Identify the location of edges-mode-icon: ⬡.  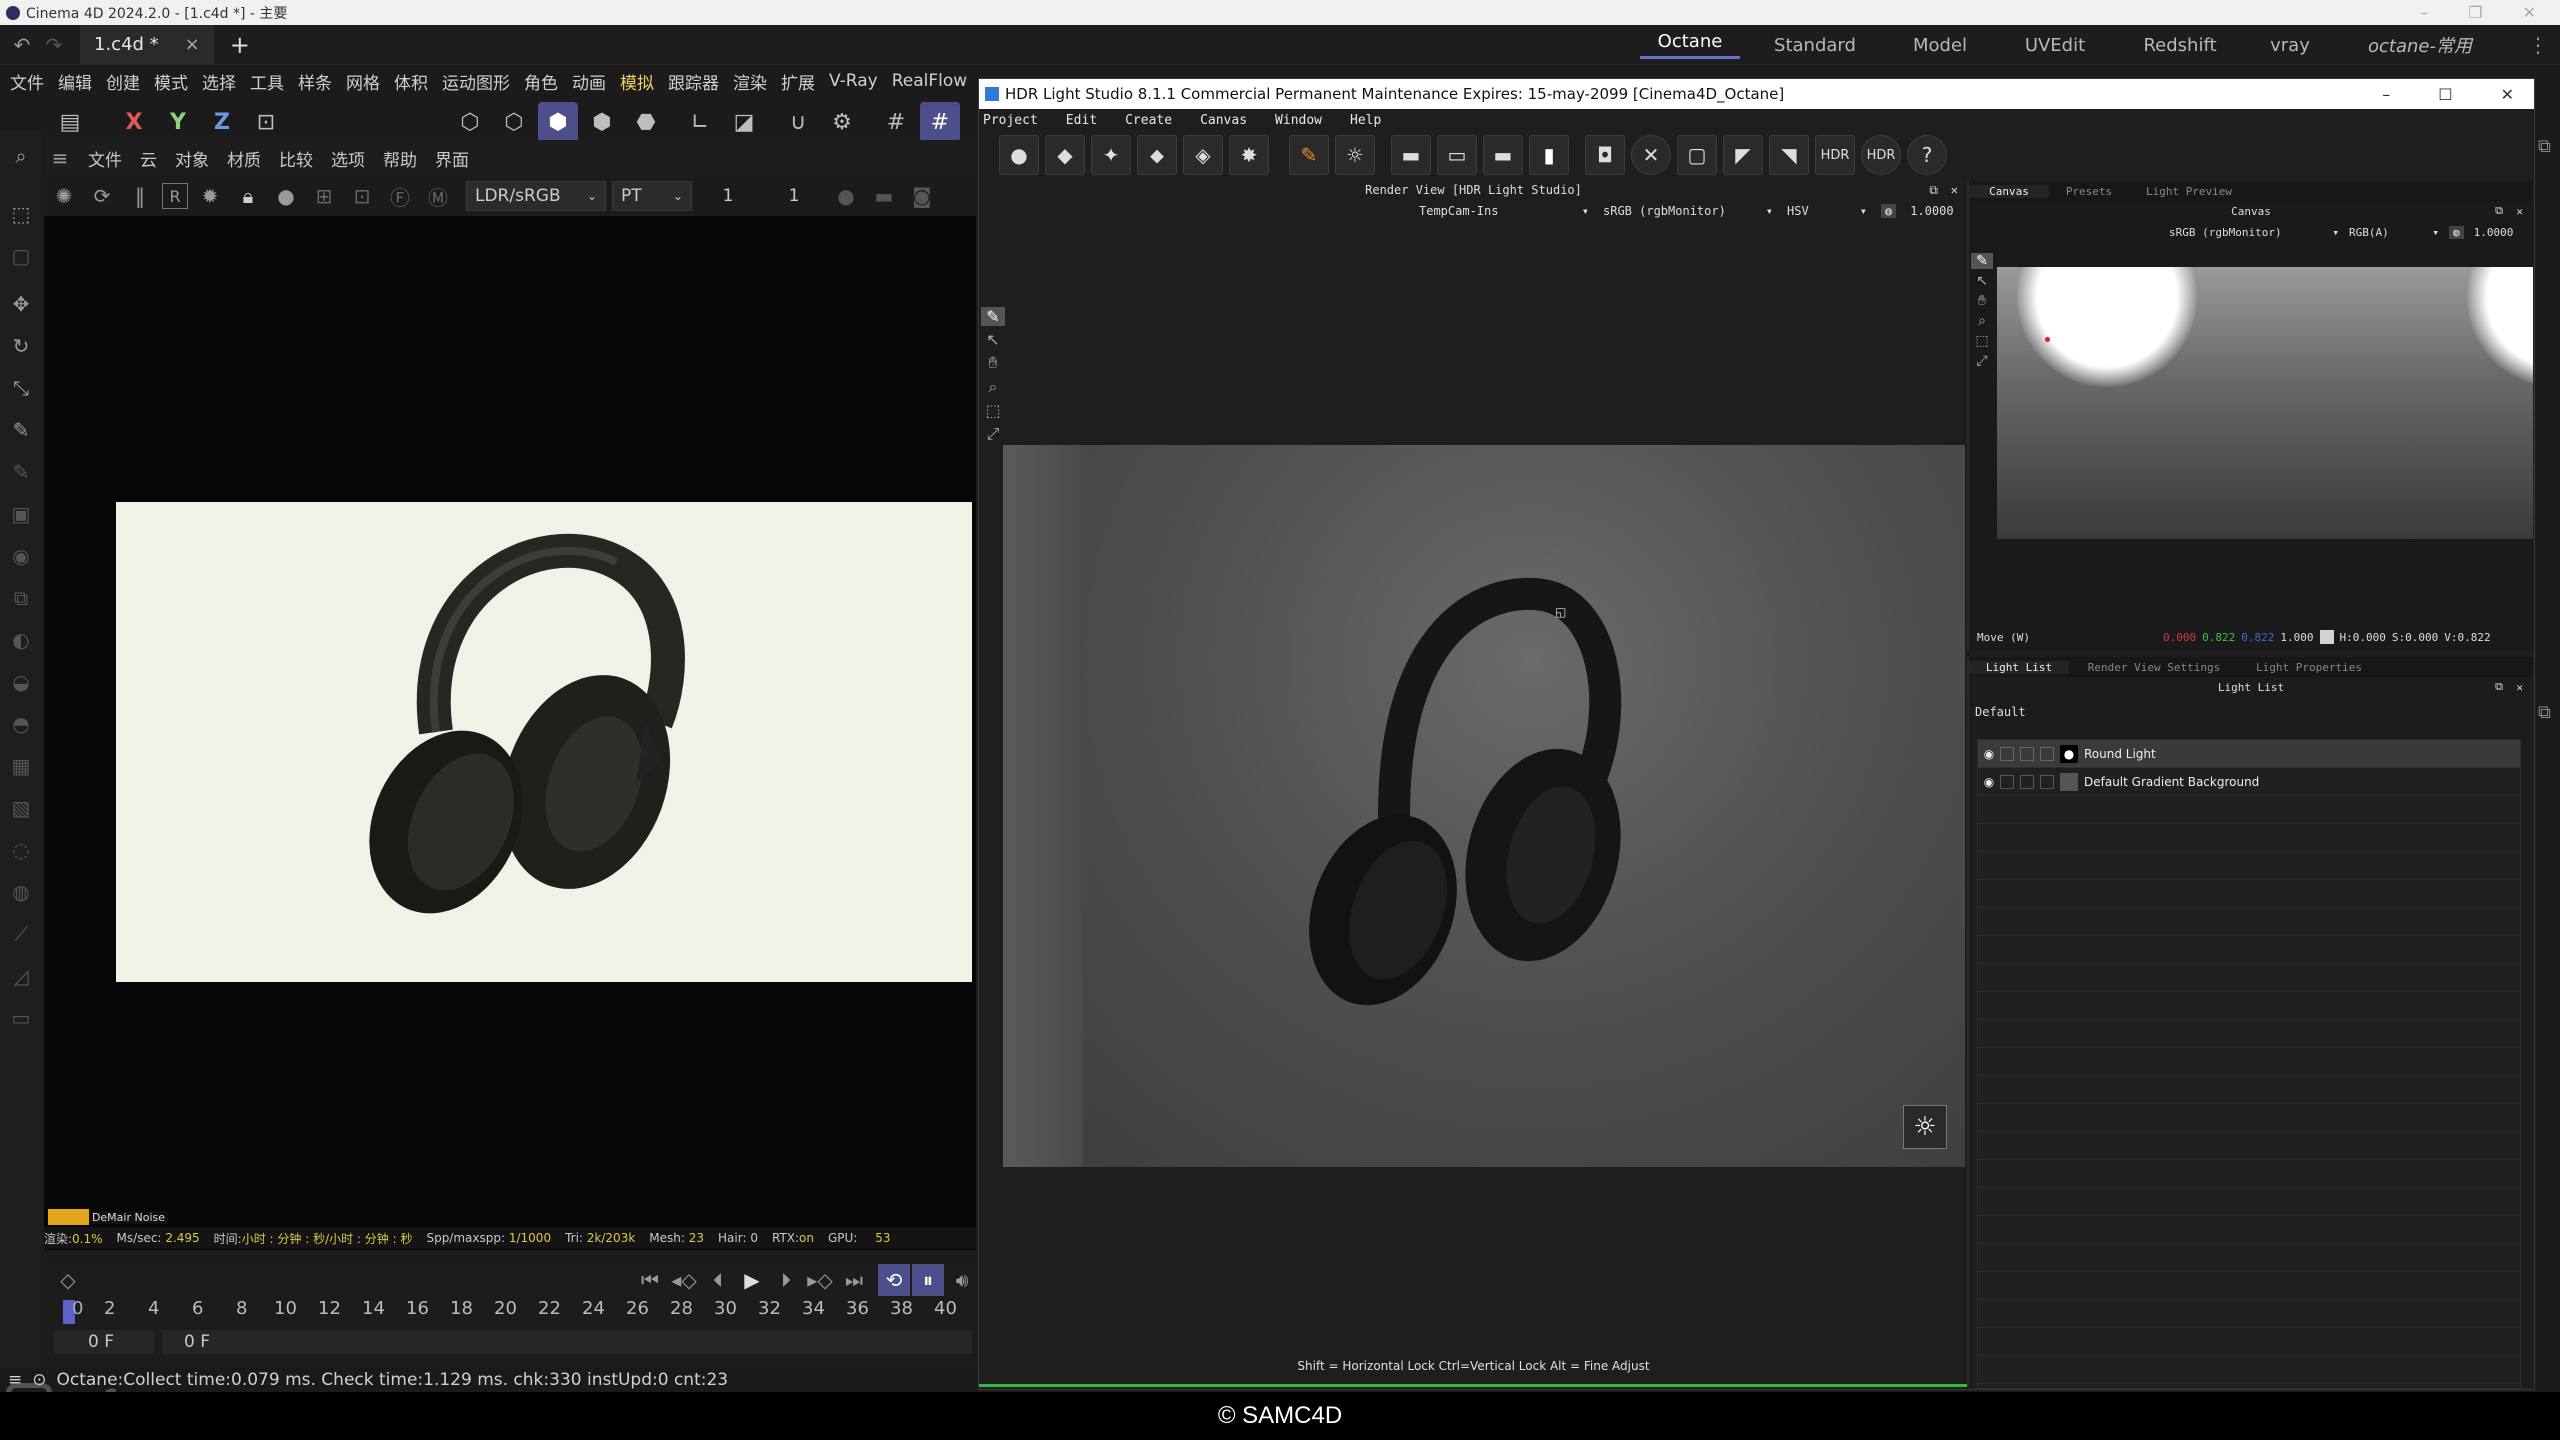
(514, 122).